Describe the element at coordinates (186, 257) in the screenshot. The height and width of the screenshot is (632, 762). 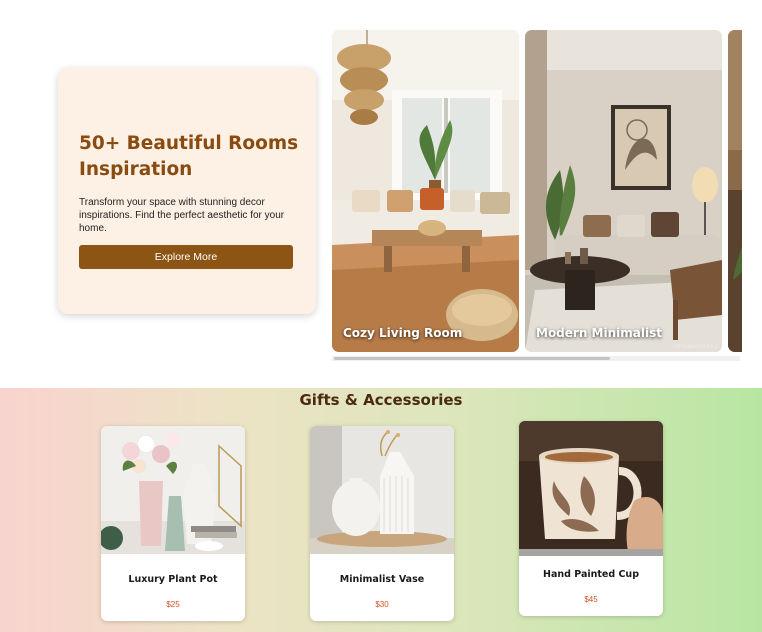
I see `explore-more-button: Explore More` at that location.